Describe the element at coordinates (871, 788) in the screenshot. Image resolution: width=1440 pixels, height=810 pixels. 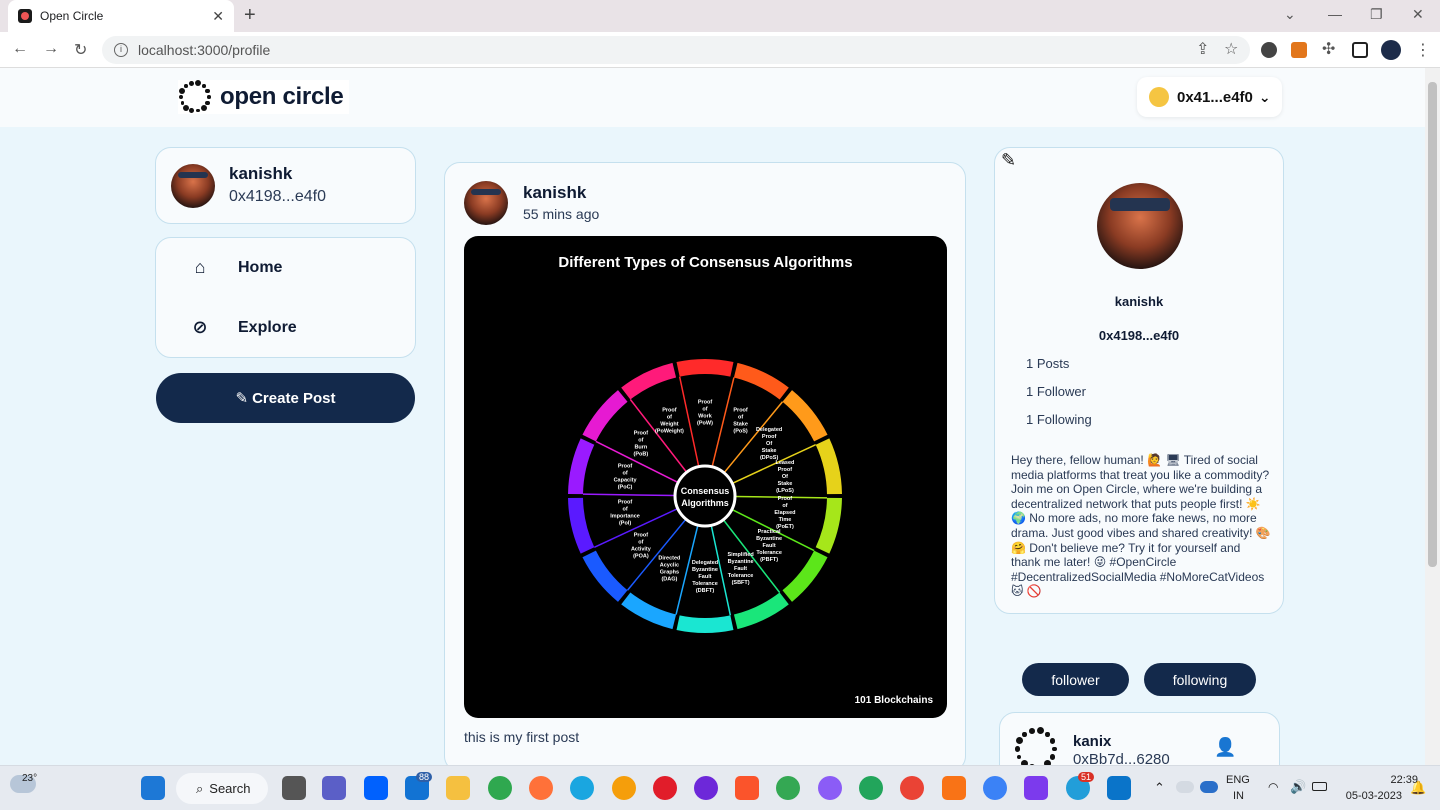
I see `chrome-beta-icon` at that location.